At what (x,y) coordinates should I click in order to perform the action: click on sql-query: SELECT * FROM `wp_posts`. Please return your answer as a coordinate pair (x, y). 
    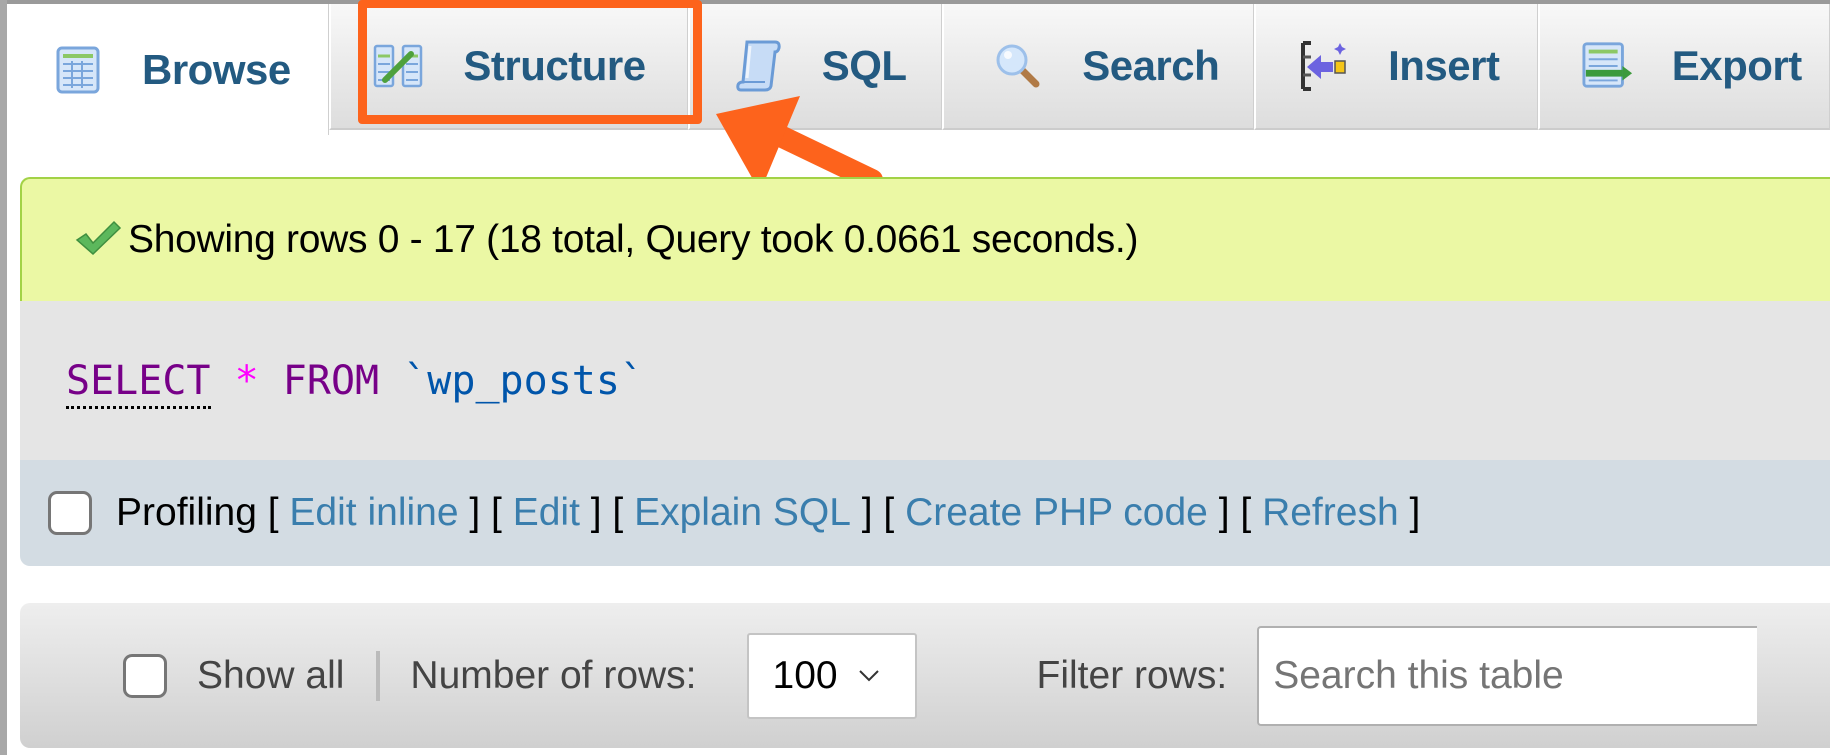
    Looking at the image, I should click on (355, 383).